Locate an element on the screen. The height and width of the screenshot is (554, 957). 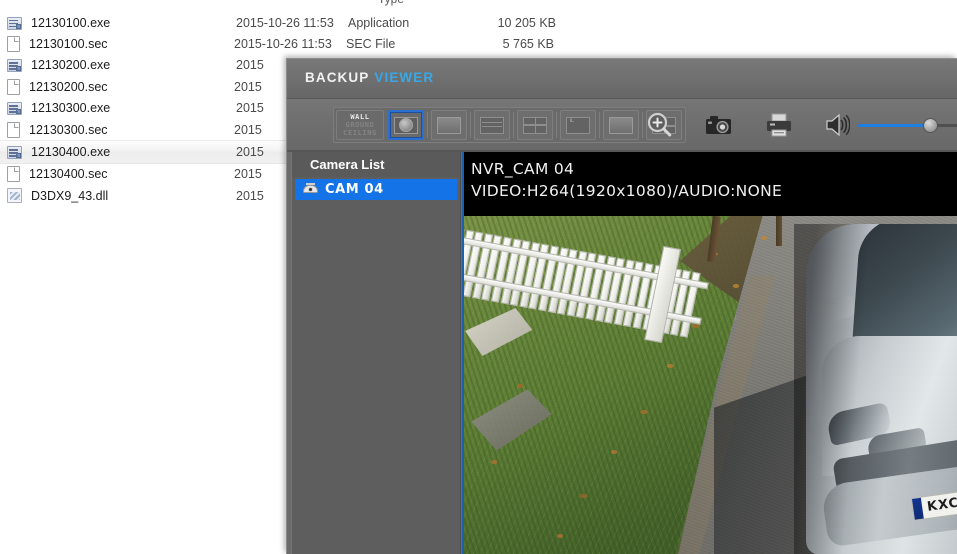
file-name: 12130400.exe is located at coordinates (71, 152).